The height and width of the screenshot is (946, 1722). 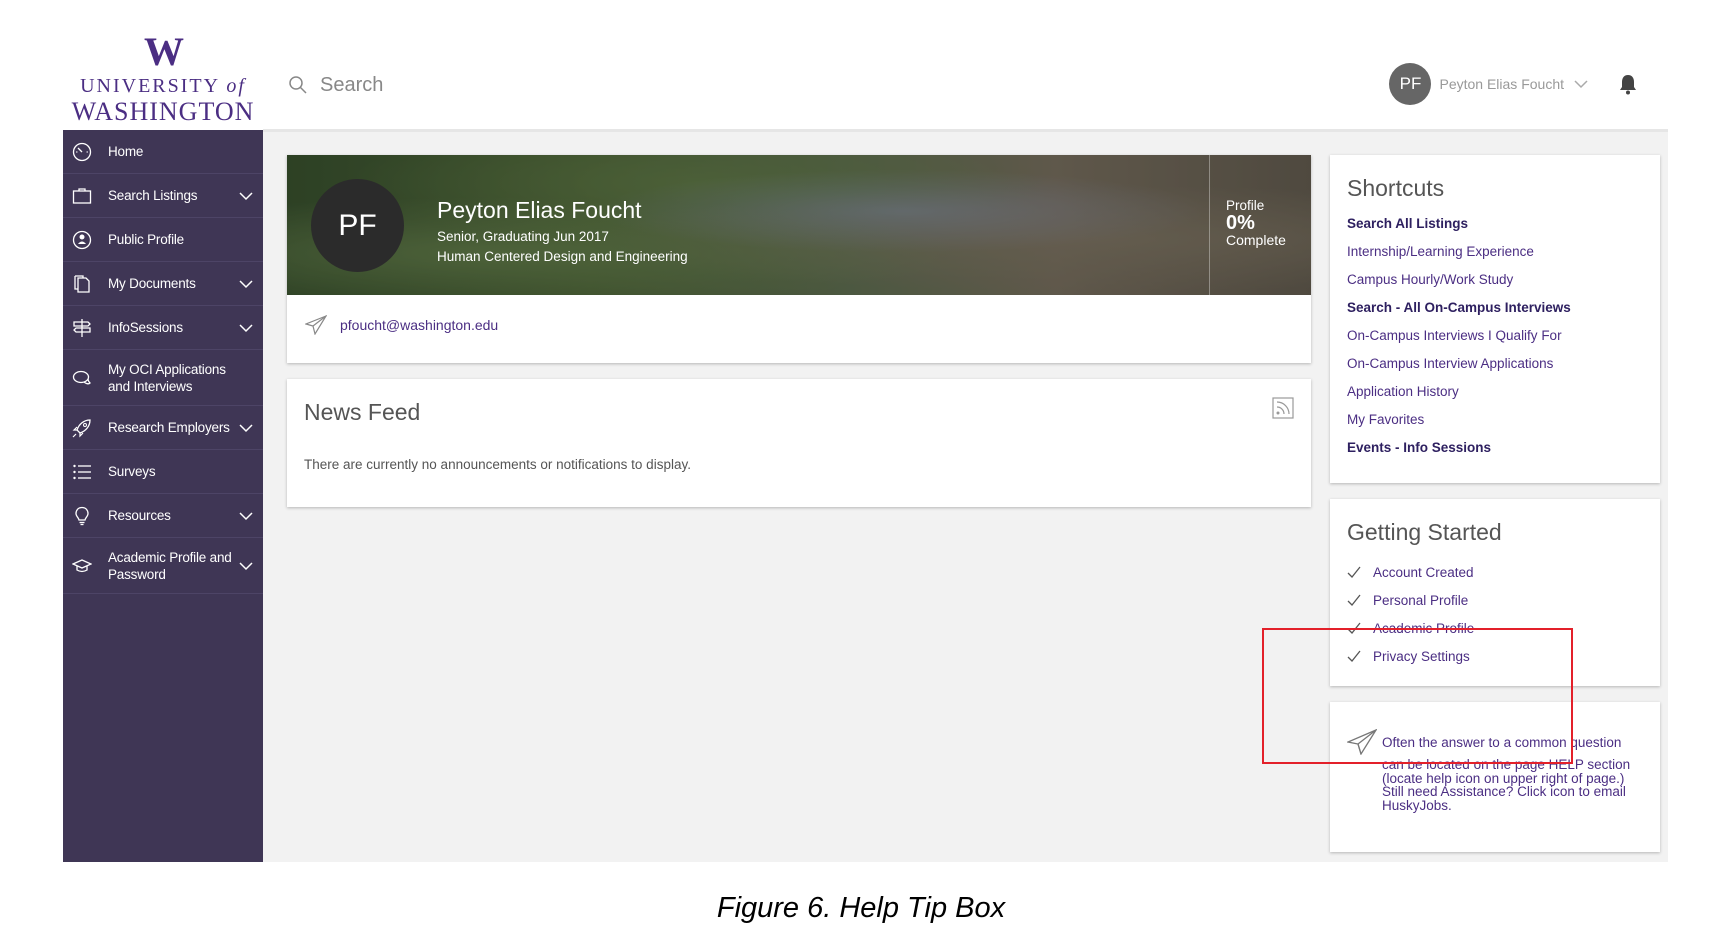 What do you see at coordinates (126, 151) in the screenshot?
I see `sidebar-item-label: Home` at bounding box center [126, 151].